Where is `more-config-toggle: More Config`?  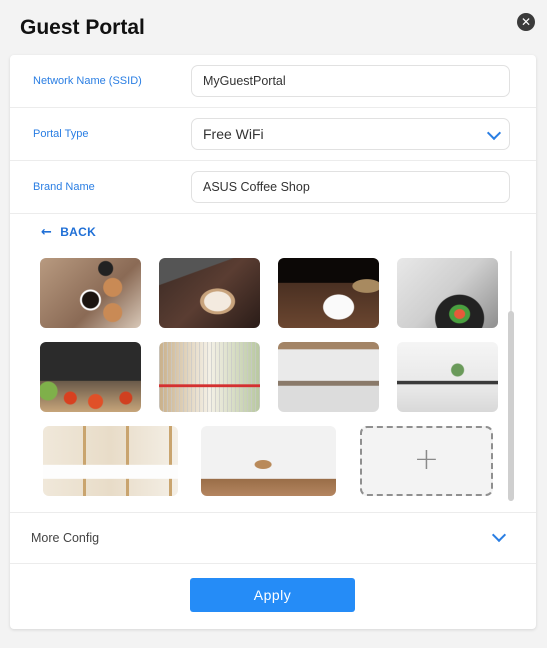 more-config-toggle: More Config is located at coordinates (273, 538).